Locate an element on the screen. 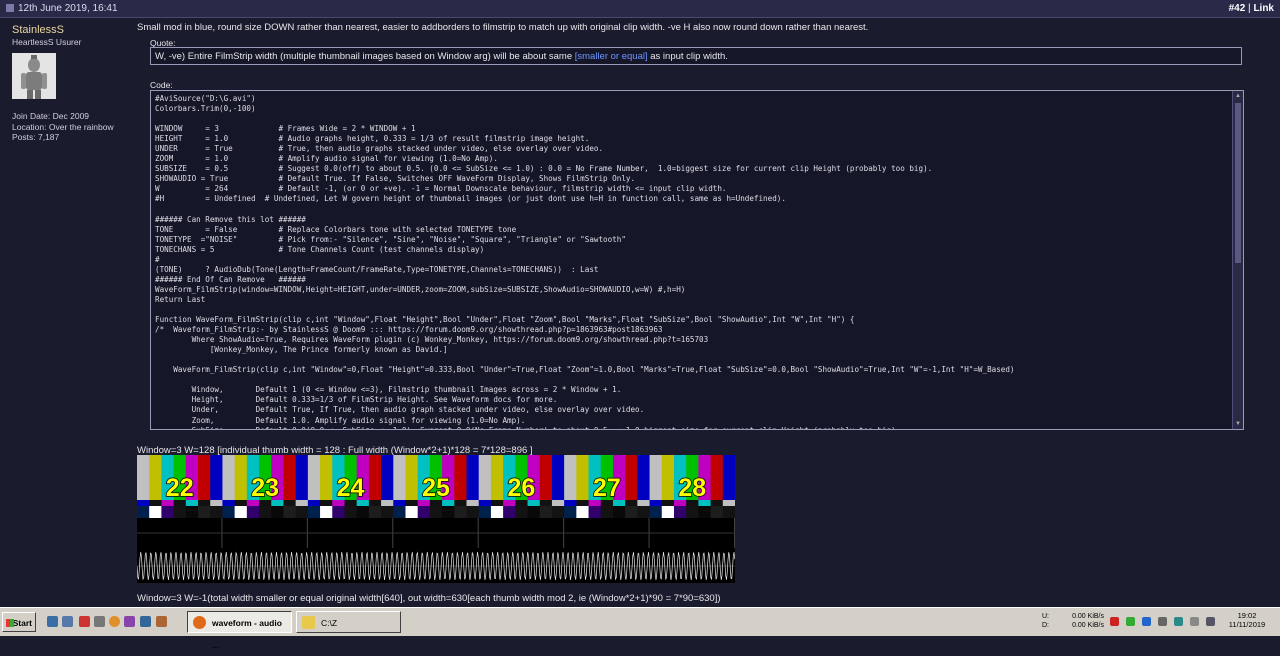 The height and width of the screenshot is (656, 1280). code-label: Code: is located at coordinates (161, 85).